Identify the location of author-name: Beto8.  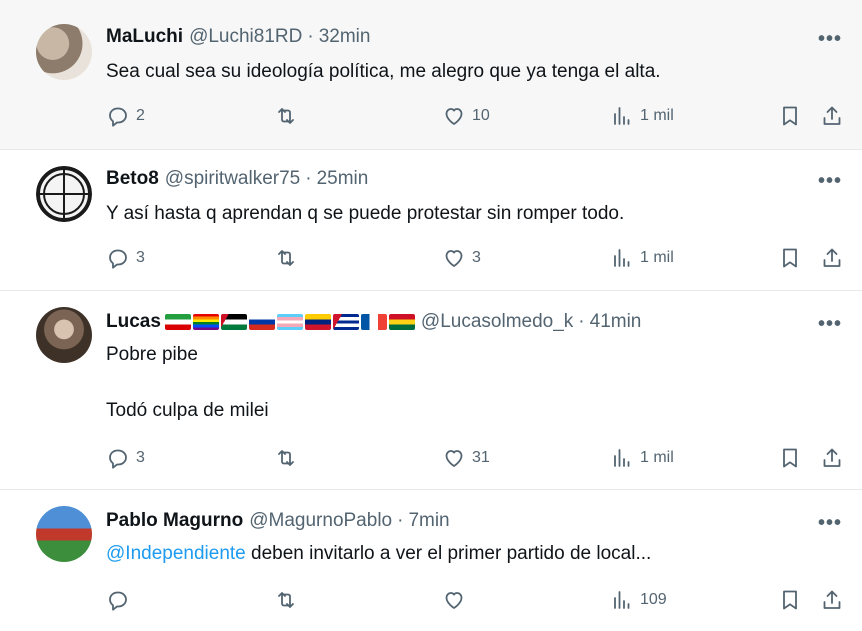
(132, 179).